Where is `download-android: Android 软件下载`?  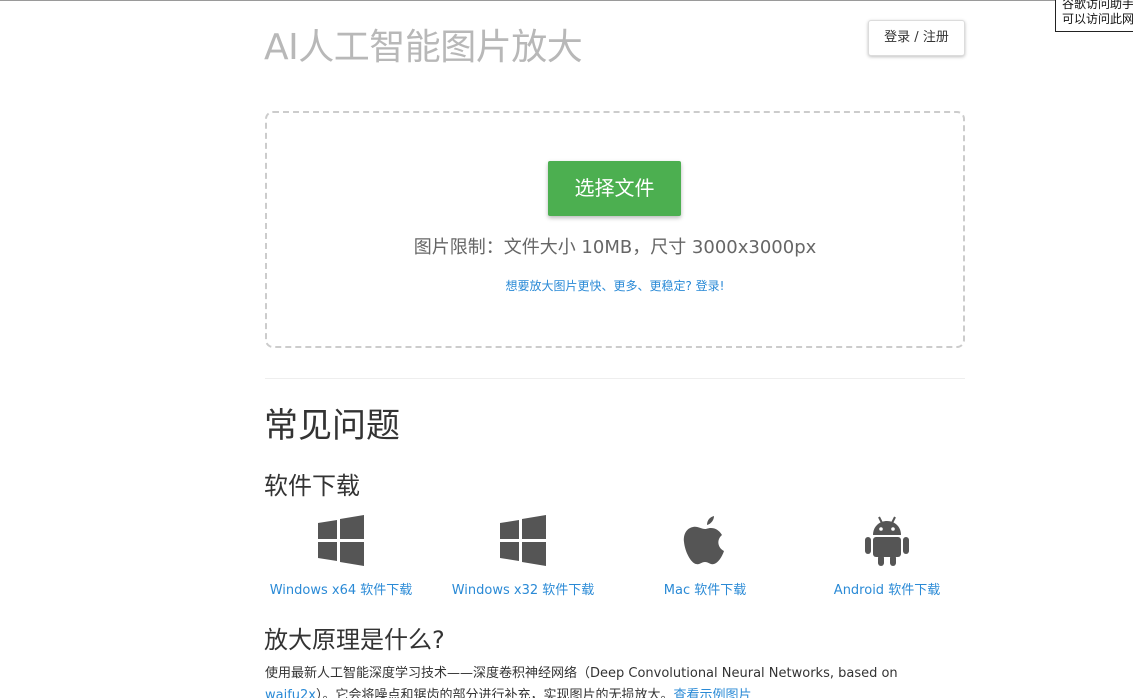 download-android: Android 软件下载 is located at coordinates (887, 560).